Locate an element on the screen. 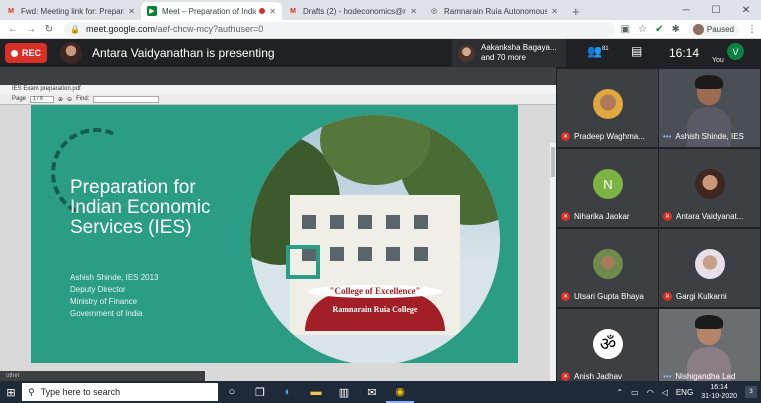 This screenshot has height=403, width=761. file-explorer-icon: ▬ is located at coordinates (316, 392).